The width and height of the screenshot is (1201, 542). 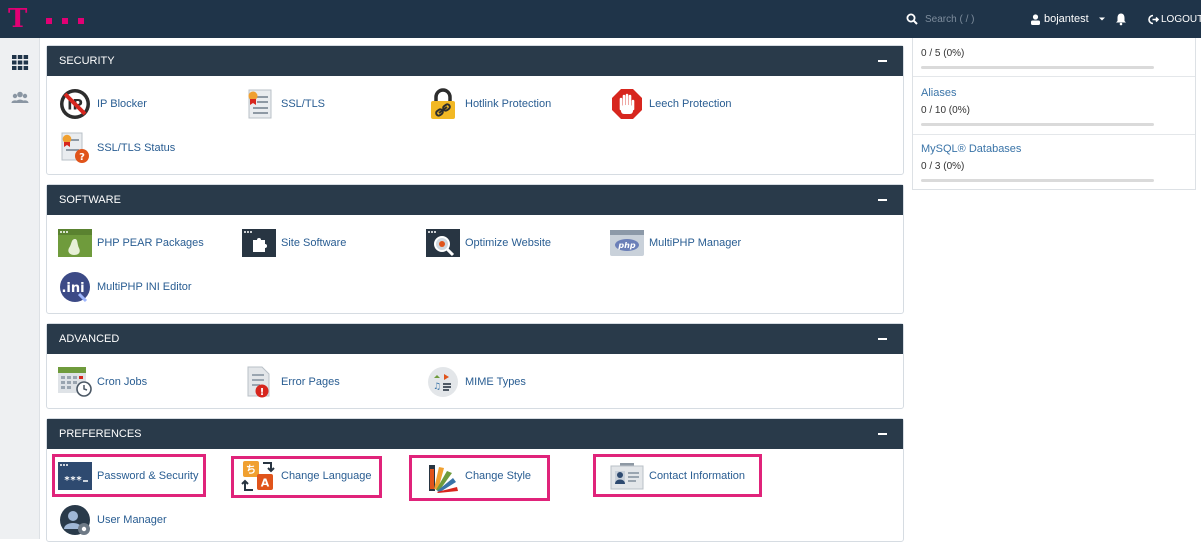 I want to click on hotlink-protection-link: Hotlink Protection, so click(x=487, y=104).